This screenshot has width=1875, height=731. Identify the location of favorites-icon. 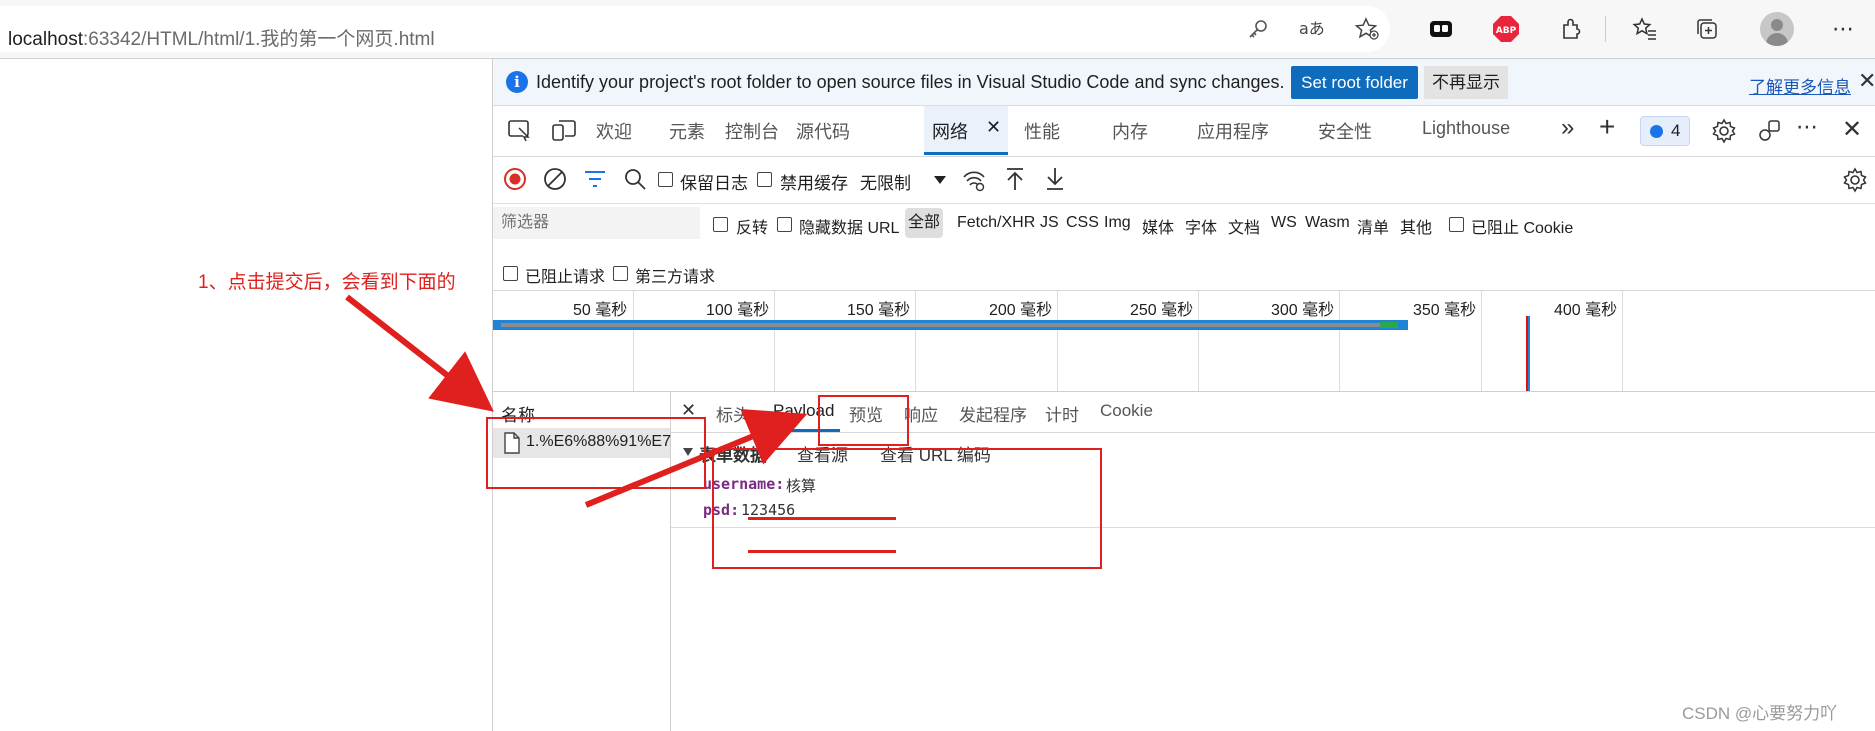
(1645, 29).